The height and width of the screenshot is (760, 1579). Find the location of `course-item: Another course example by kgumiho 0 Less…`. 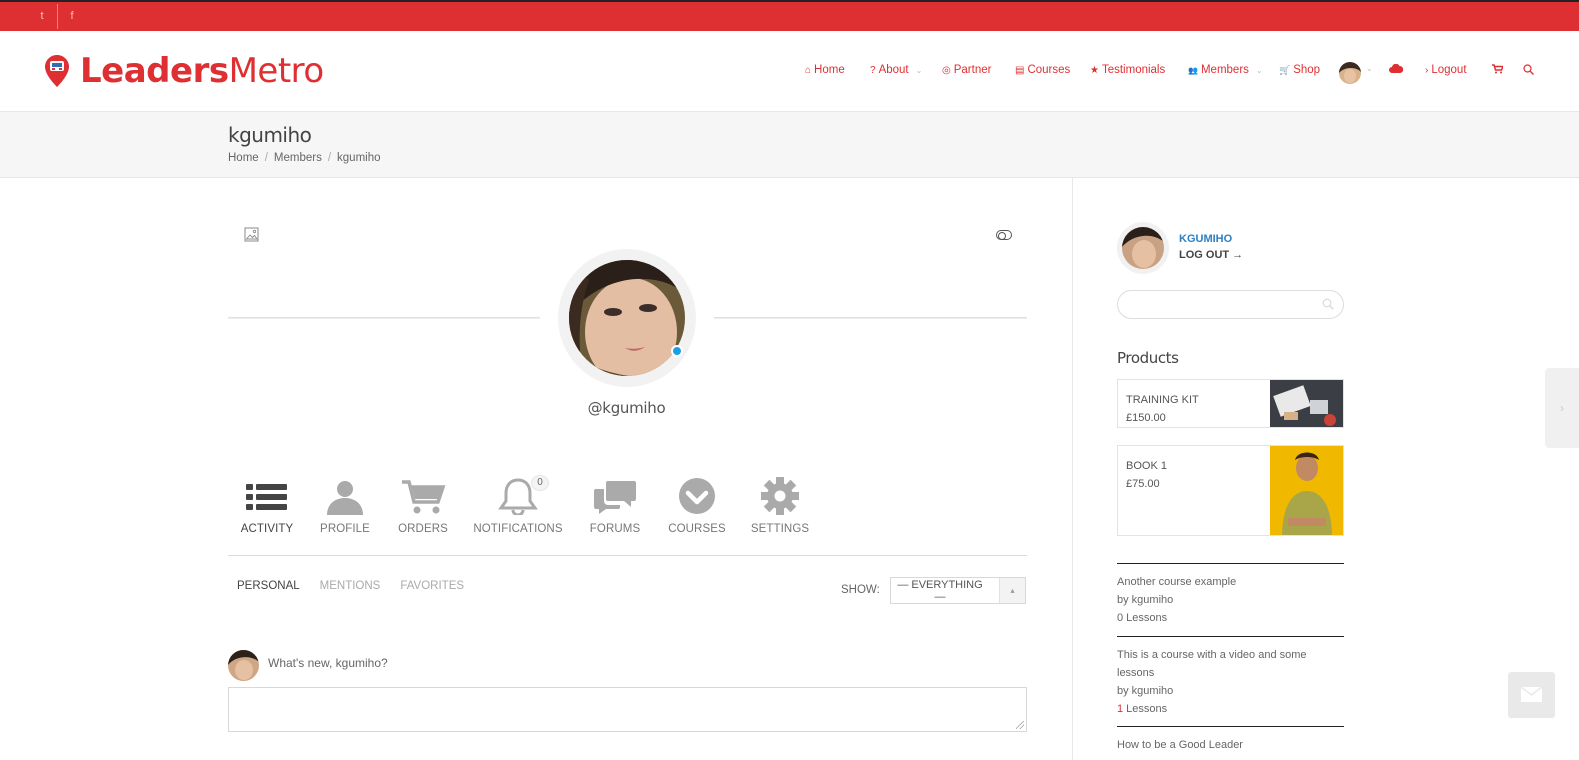

course-item: Another course example by kgumiho 0 Less… is located at coordinates (1230, 595).